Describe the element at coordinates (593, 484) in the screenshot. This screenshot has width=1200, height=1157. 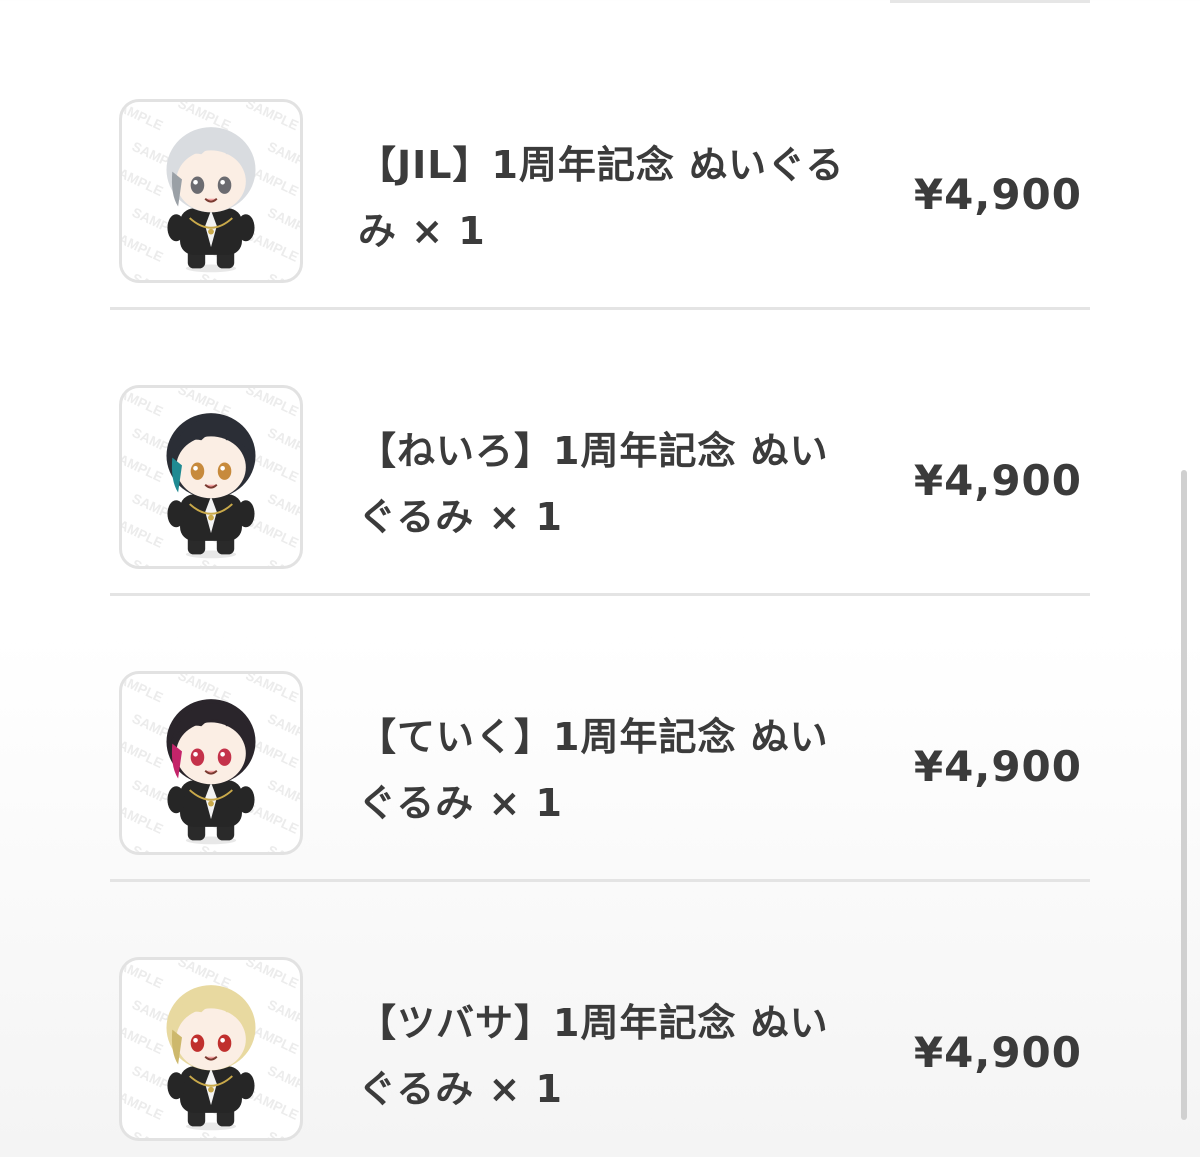
I see `item-name: 【ねいろ】1周年記念 ぬいぐるみ × 1` at that location.